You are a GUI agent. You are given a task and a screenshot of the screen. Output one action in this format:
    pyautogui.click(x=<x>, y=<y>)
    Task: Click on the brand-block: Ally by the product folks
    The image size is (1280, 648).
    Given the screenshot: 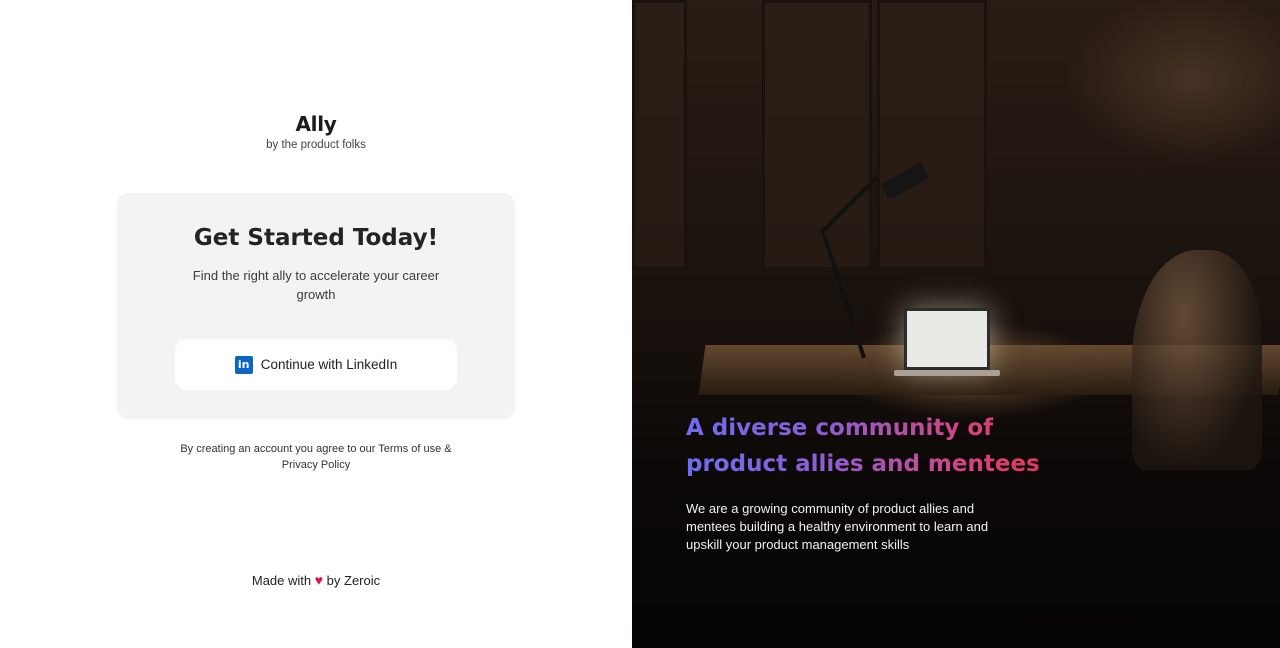 What is the action you would take?
    pyautogui.click(x=316, y=131)
    